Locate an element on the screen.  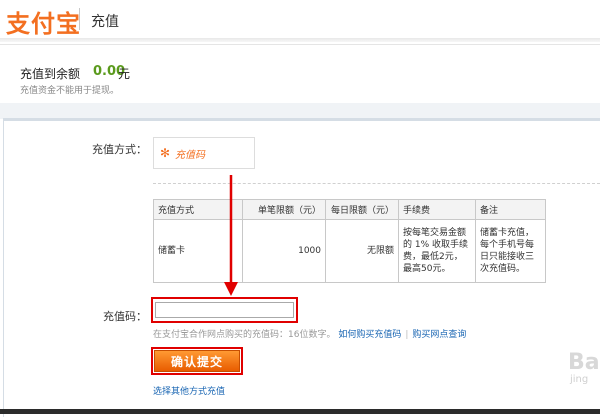
dashed-divider is located at coordinates (376, 183).